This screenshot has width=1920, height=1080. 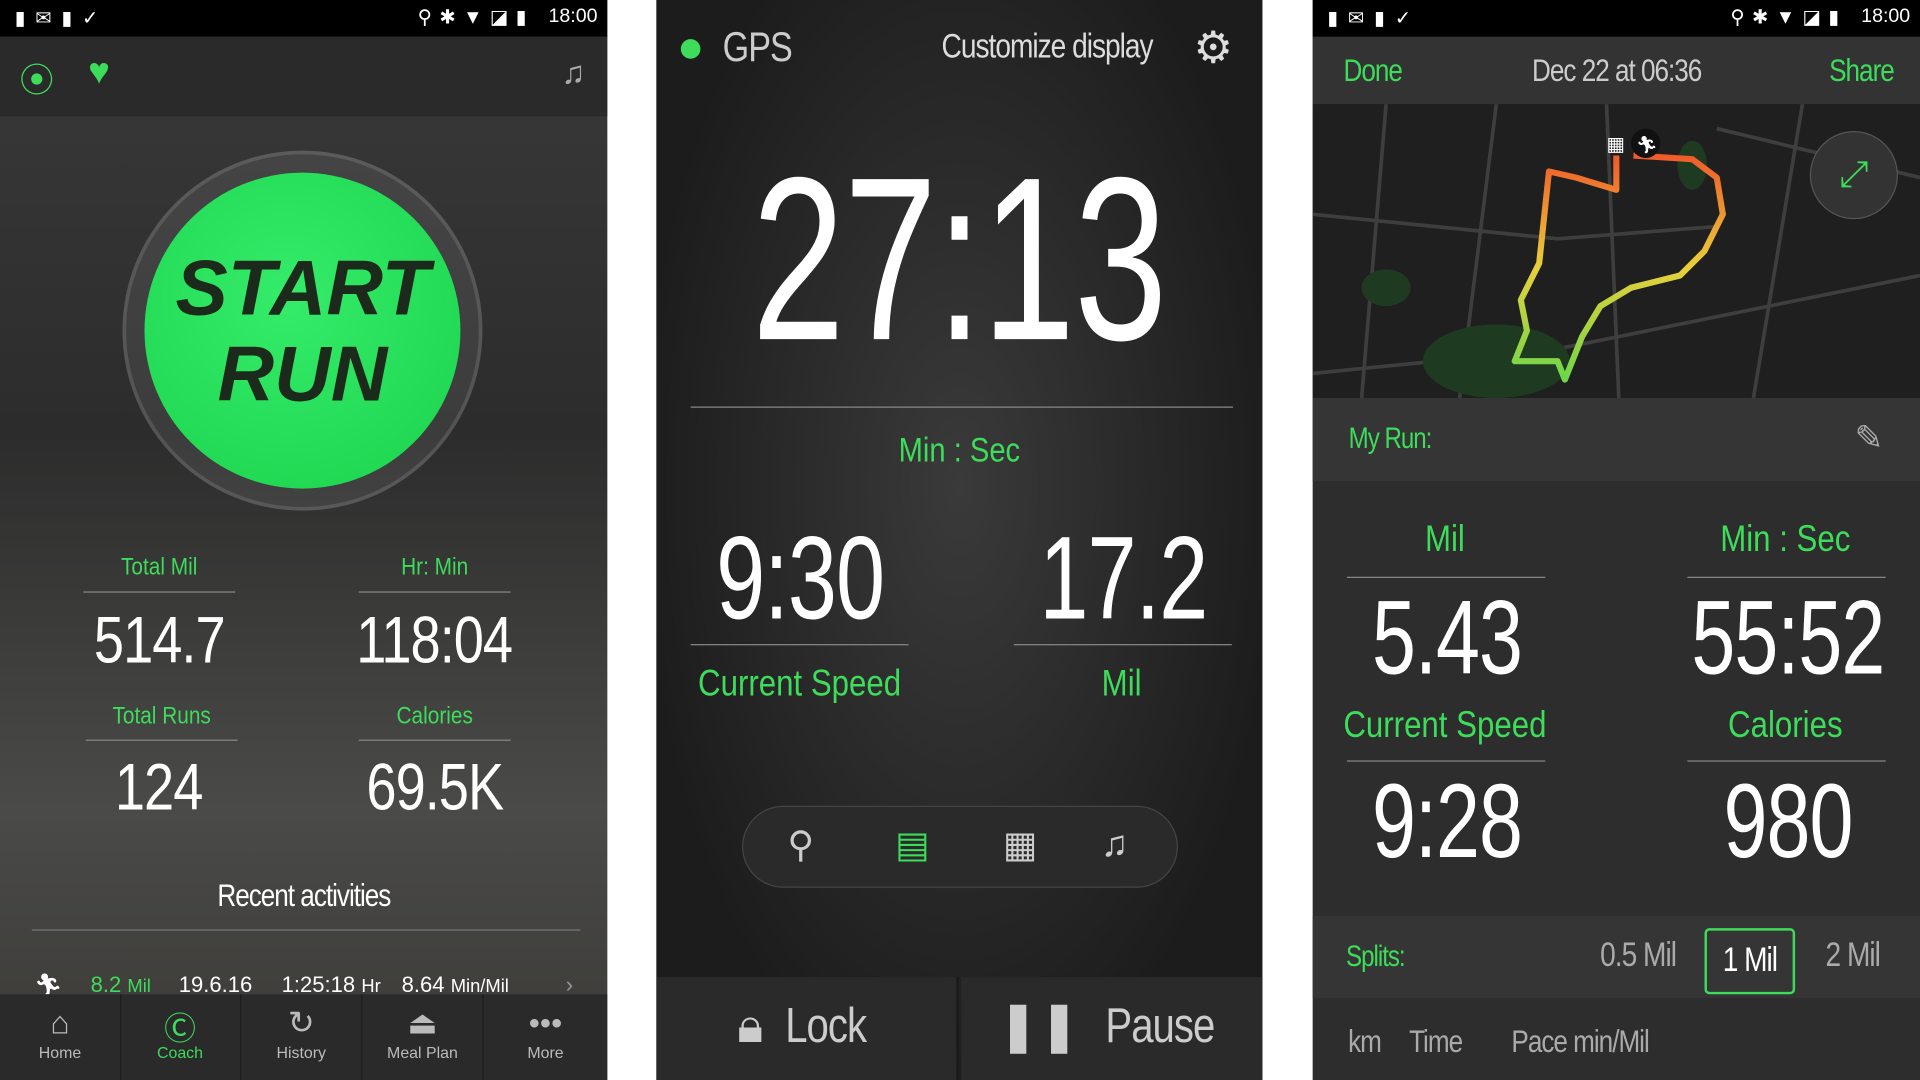 What do you see at coordinates (435, 787) in the screenshot?
I see `stat-value: 69.5K` at bounding box center [435, 787].